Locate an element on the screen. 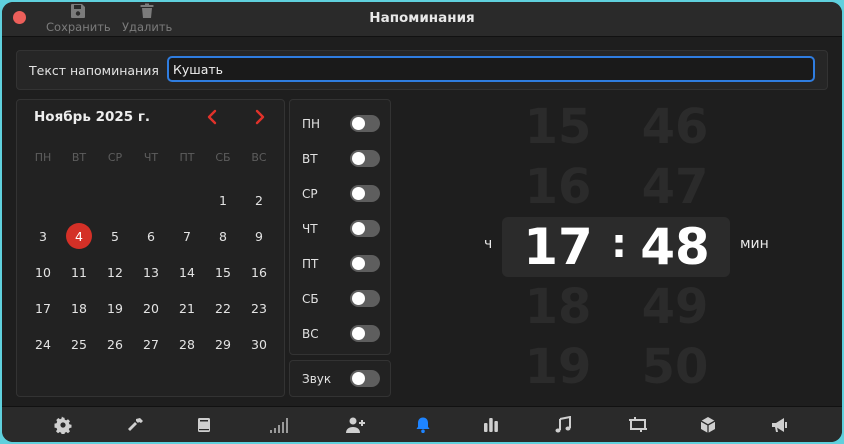  tab-cube is located at coordinates (708, 425).